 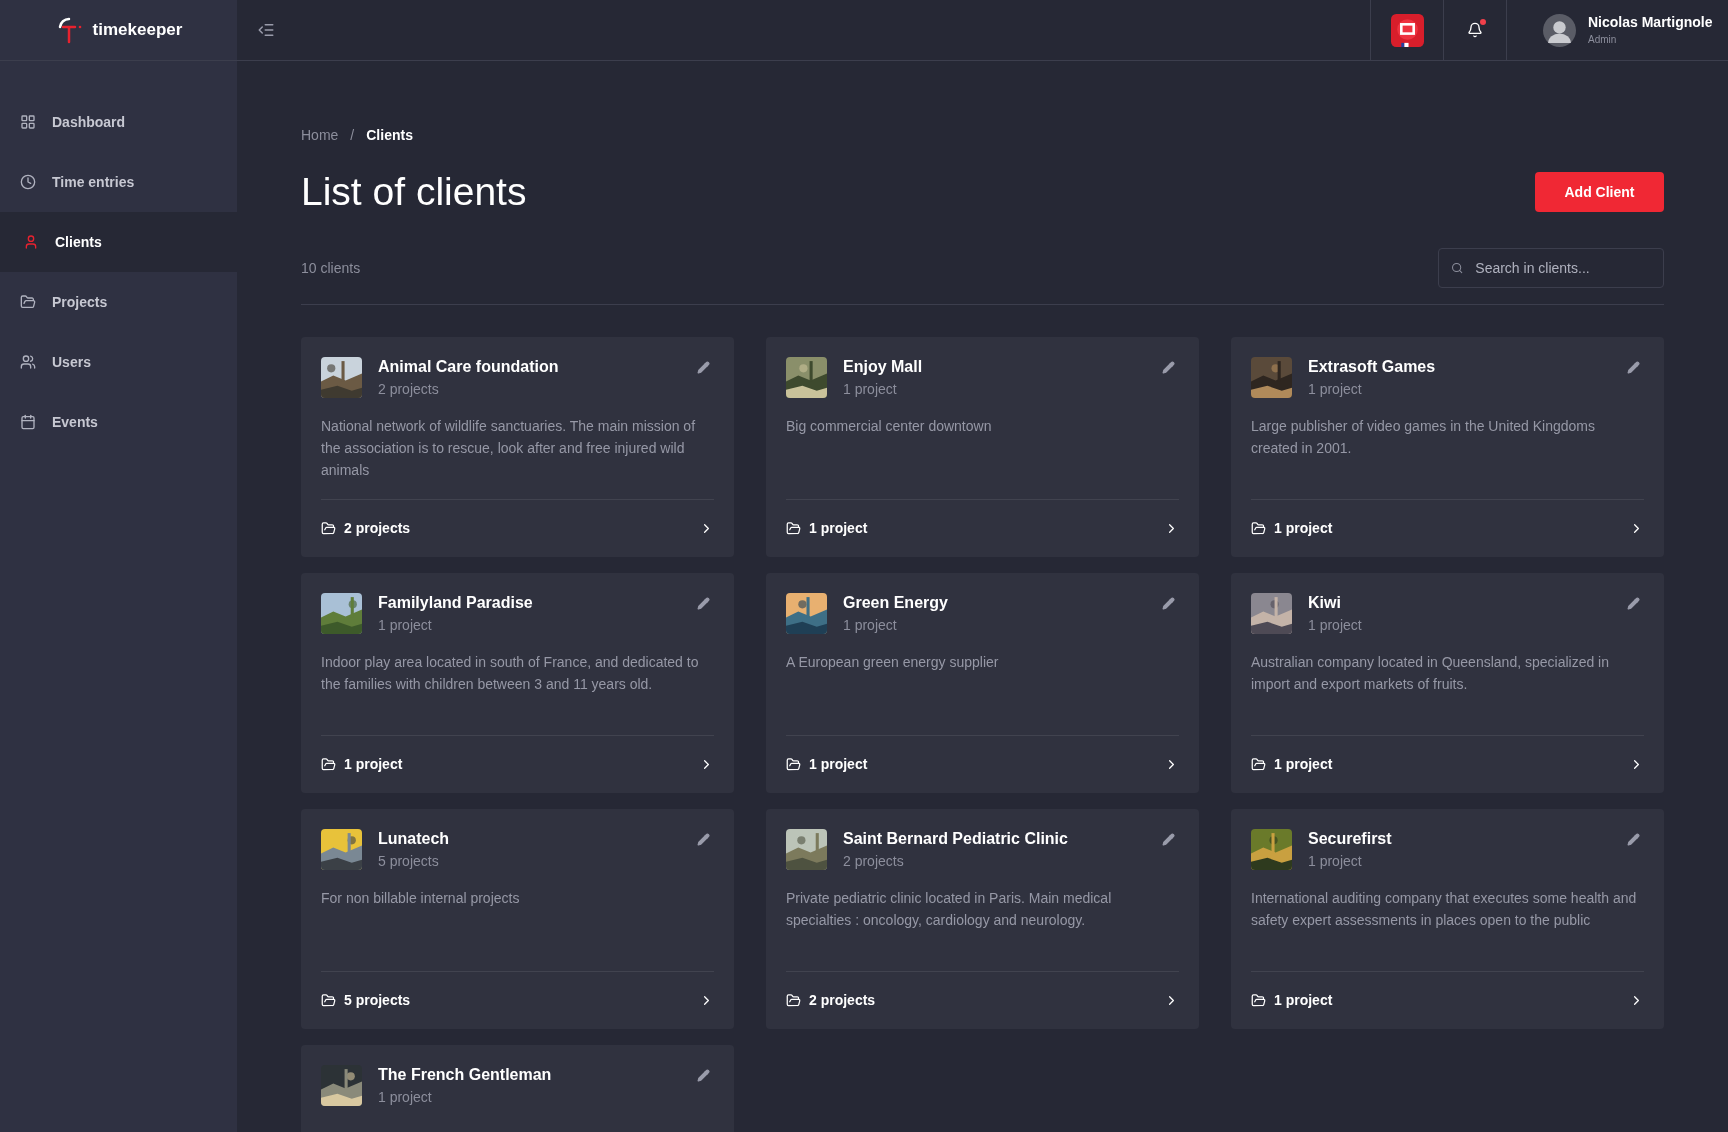 What do you see at coordinates (889, 426) in the screenshot?
I see `client-description: Big commercial center downtown` at bounding box center [889, 426].